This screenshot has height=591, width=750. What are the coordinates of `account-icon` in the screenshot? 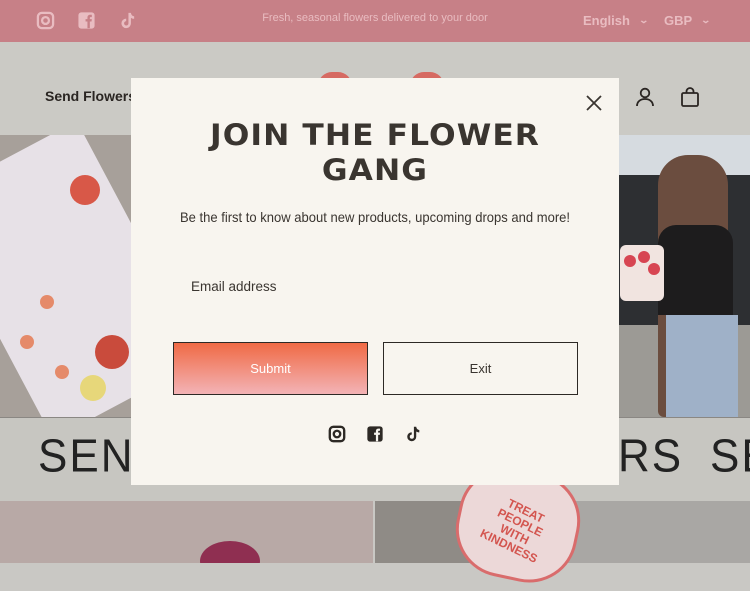 It's located at (645, 97).